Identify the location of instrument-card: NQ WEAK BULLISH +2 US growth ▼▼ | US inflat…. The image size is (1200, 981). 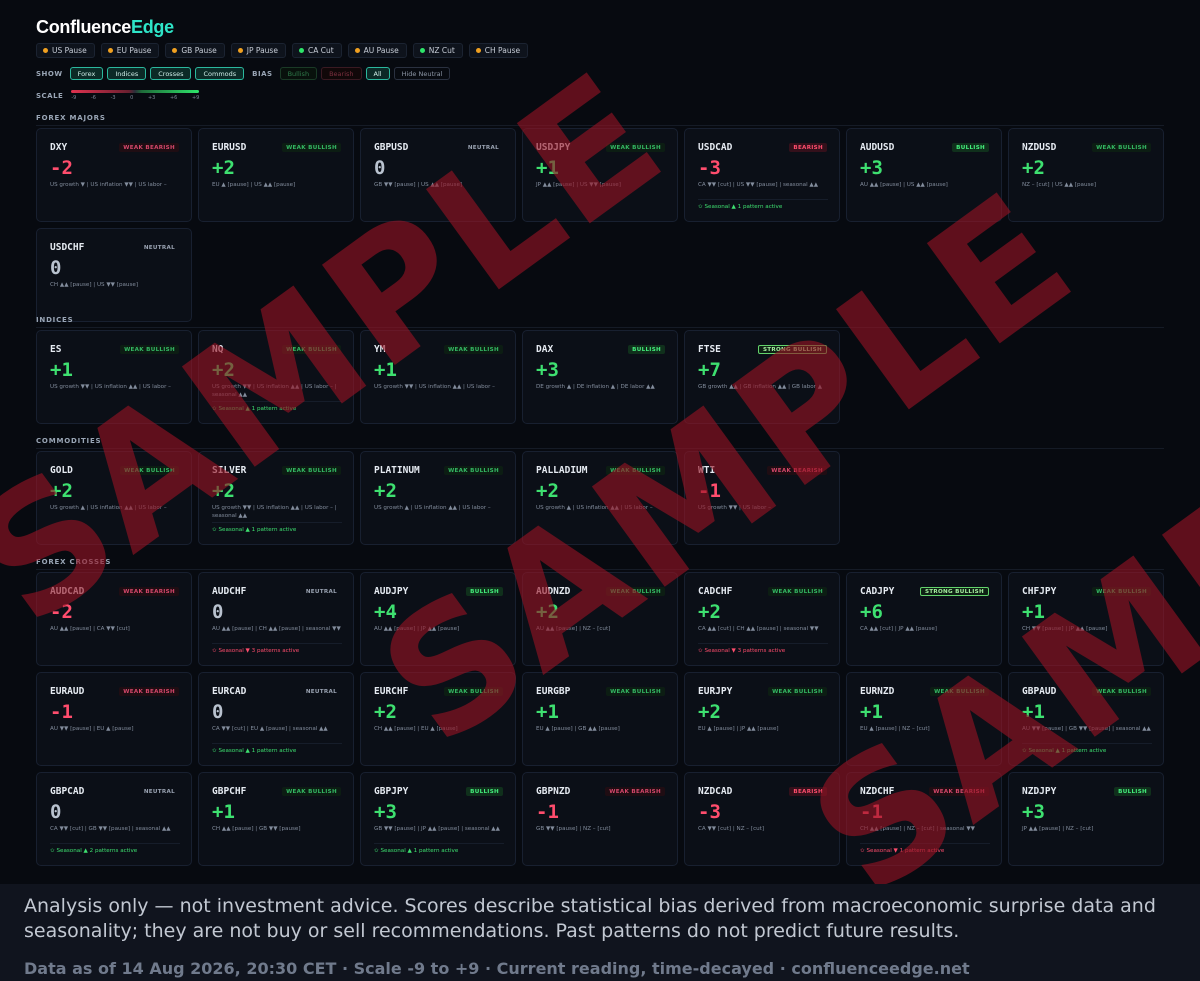
(276, 377).